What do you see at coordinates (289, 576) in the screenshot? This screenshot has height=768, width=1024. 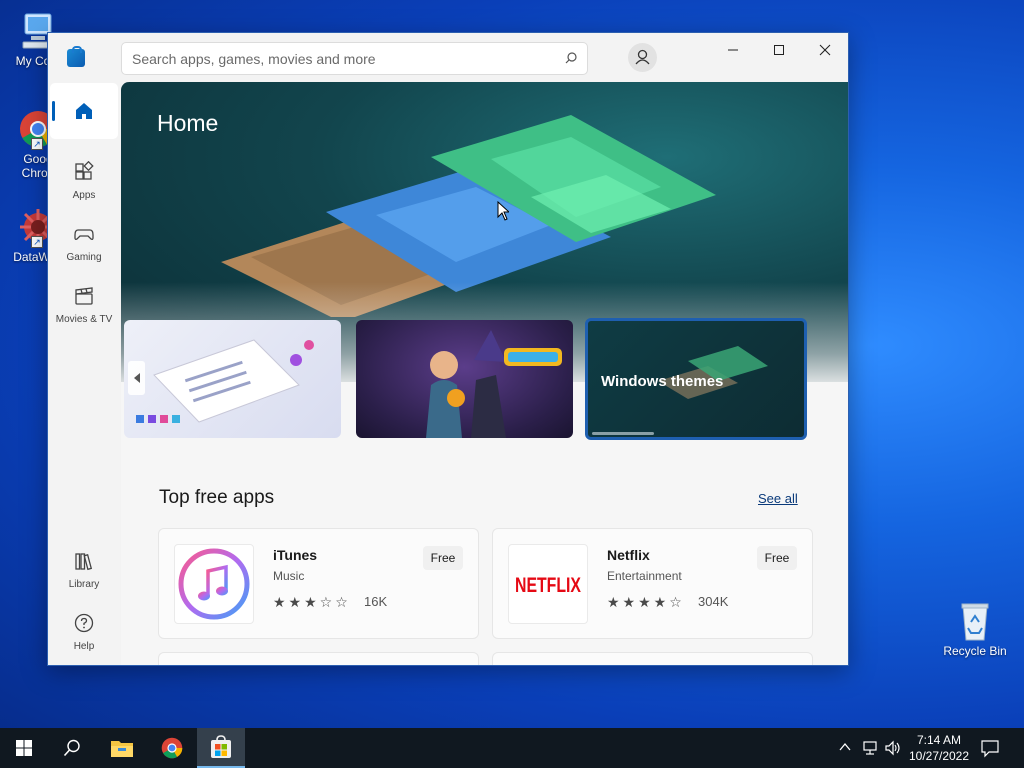 I see `app-category: Music` at bounding box center [289, 576].